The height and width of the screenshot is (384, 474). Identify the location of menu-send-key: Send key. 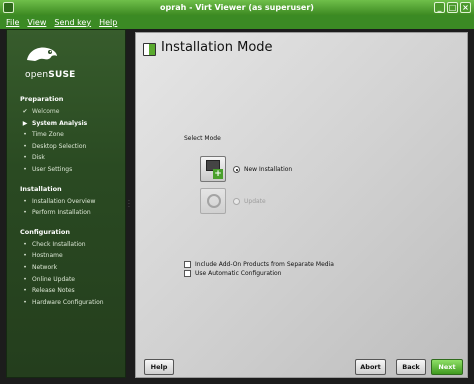
(72, 22).